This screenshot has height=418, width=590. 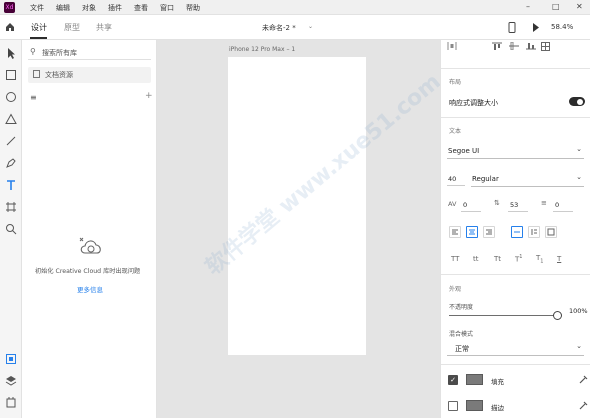 What do you see at coordinates (452, 46) in the screenshot?
I see `distribute-horizontal-icon` at bounding box center [452, 46].